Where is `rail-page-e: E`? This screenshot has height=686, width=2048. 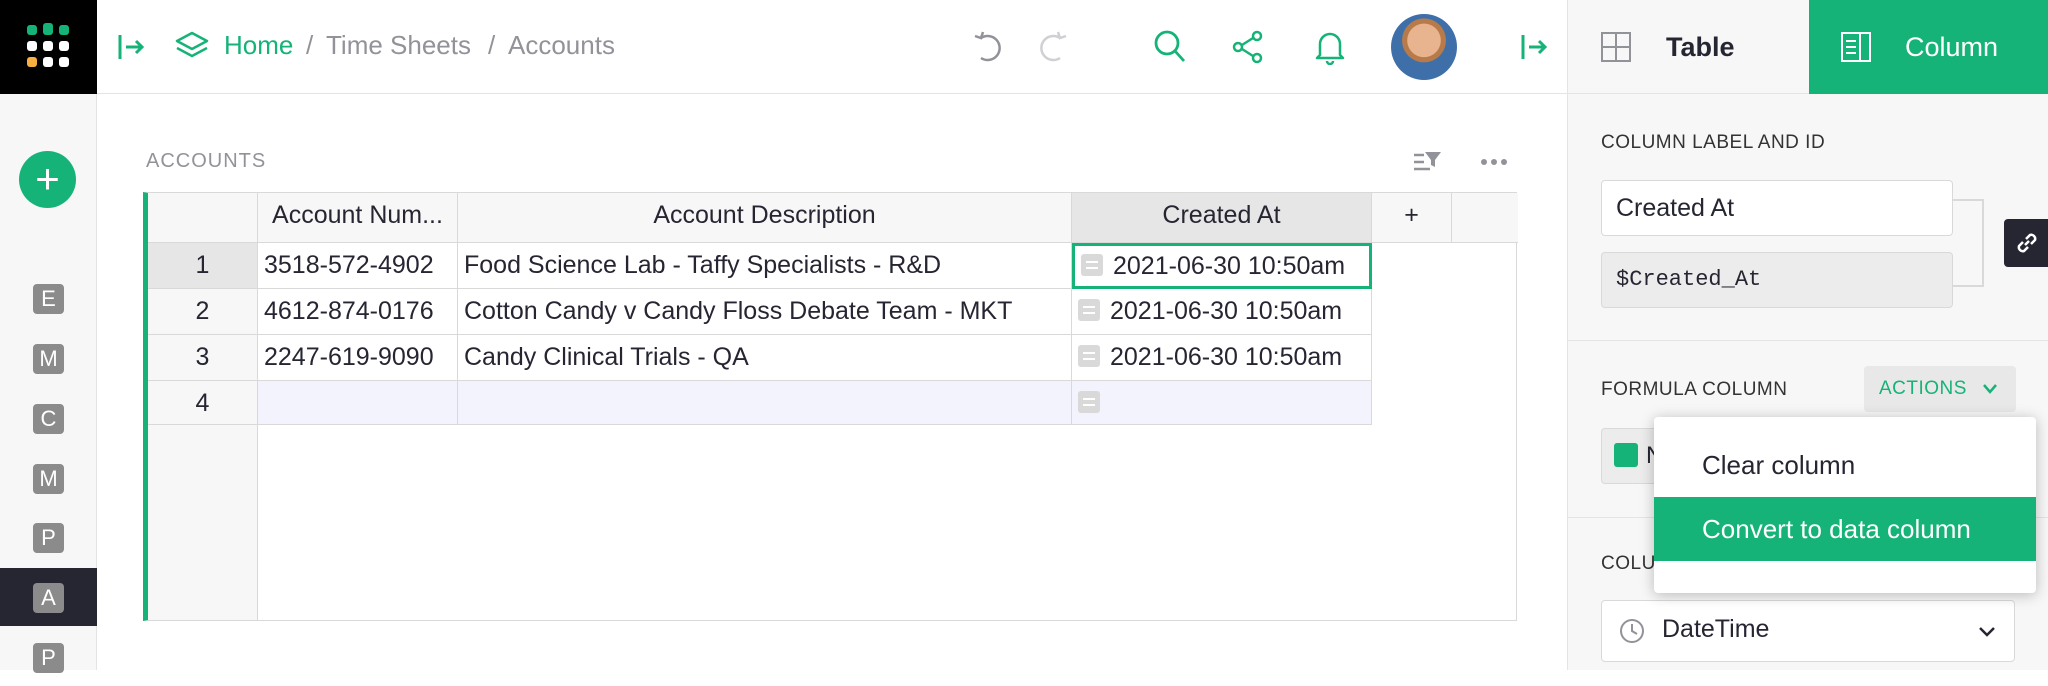
rail-page-e: E is located at coordinates (48, 298).